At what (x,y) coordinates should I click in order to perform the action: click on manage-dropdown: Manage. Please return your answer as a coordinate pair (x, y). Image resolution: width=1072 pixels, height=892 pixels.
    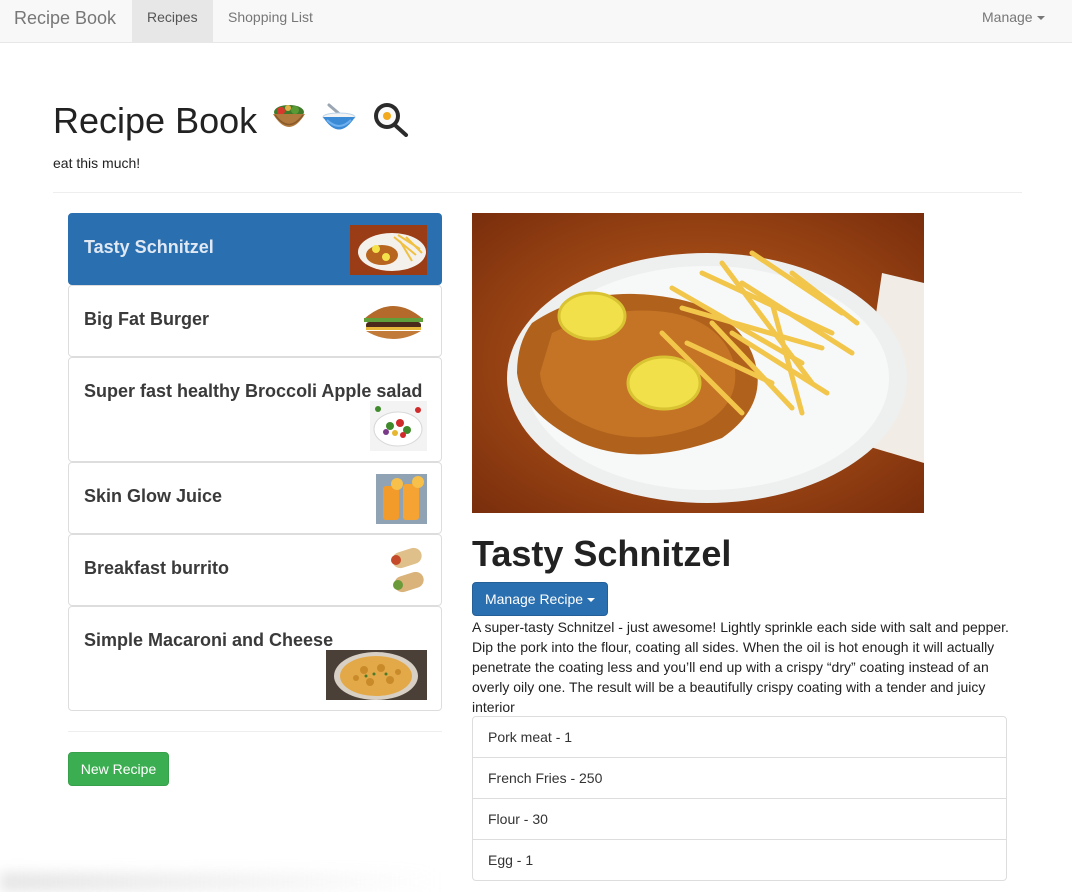
    Looking at the image, I should click on (1013, 21).